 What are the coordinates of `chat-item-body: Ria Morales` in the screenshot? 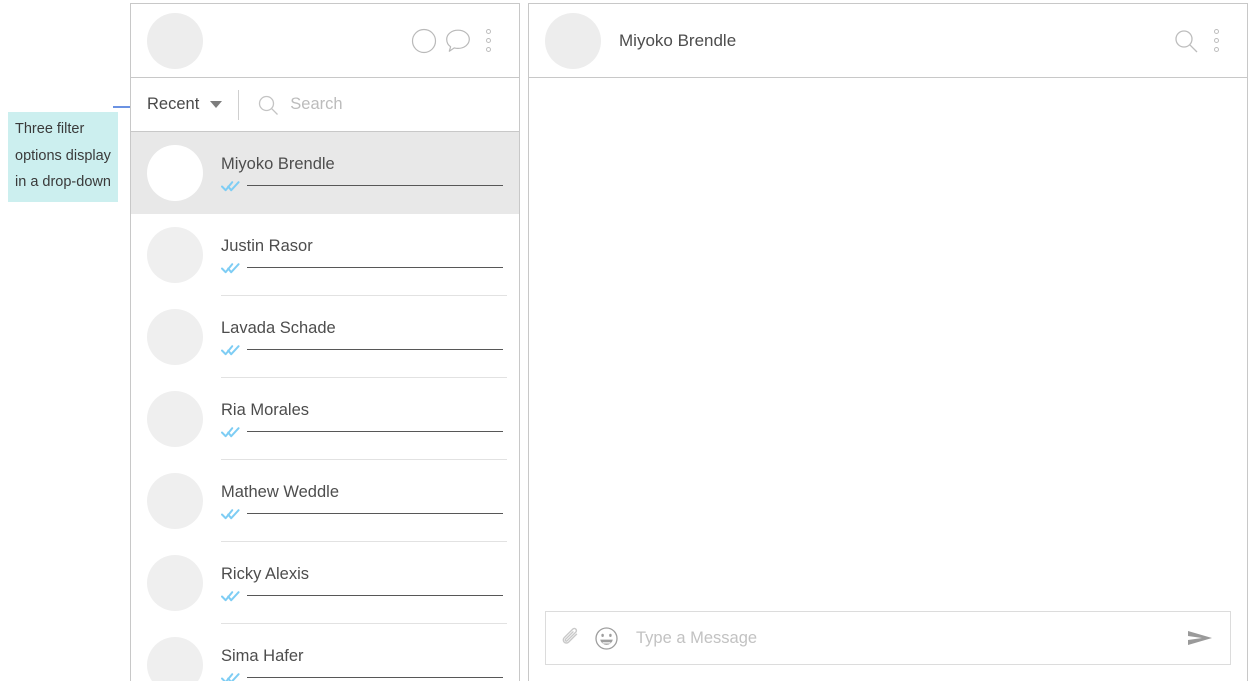 It's located at (353, 419).